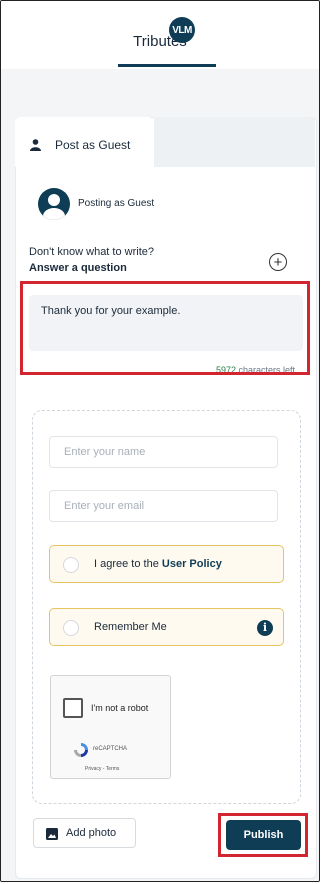  What do you see at coordinates (163, 452) in the screenshot?
I see `name-input: Enter your name` at bounding box center [163, 452].